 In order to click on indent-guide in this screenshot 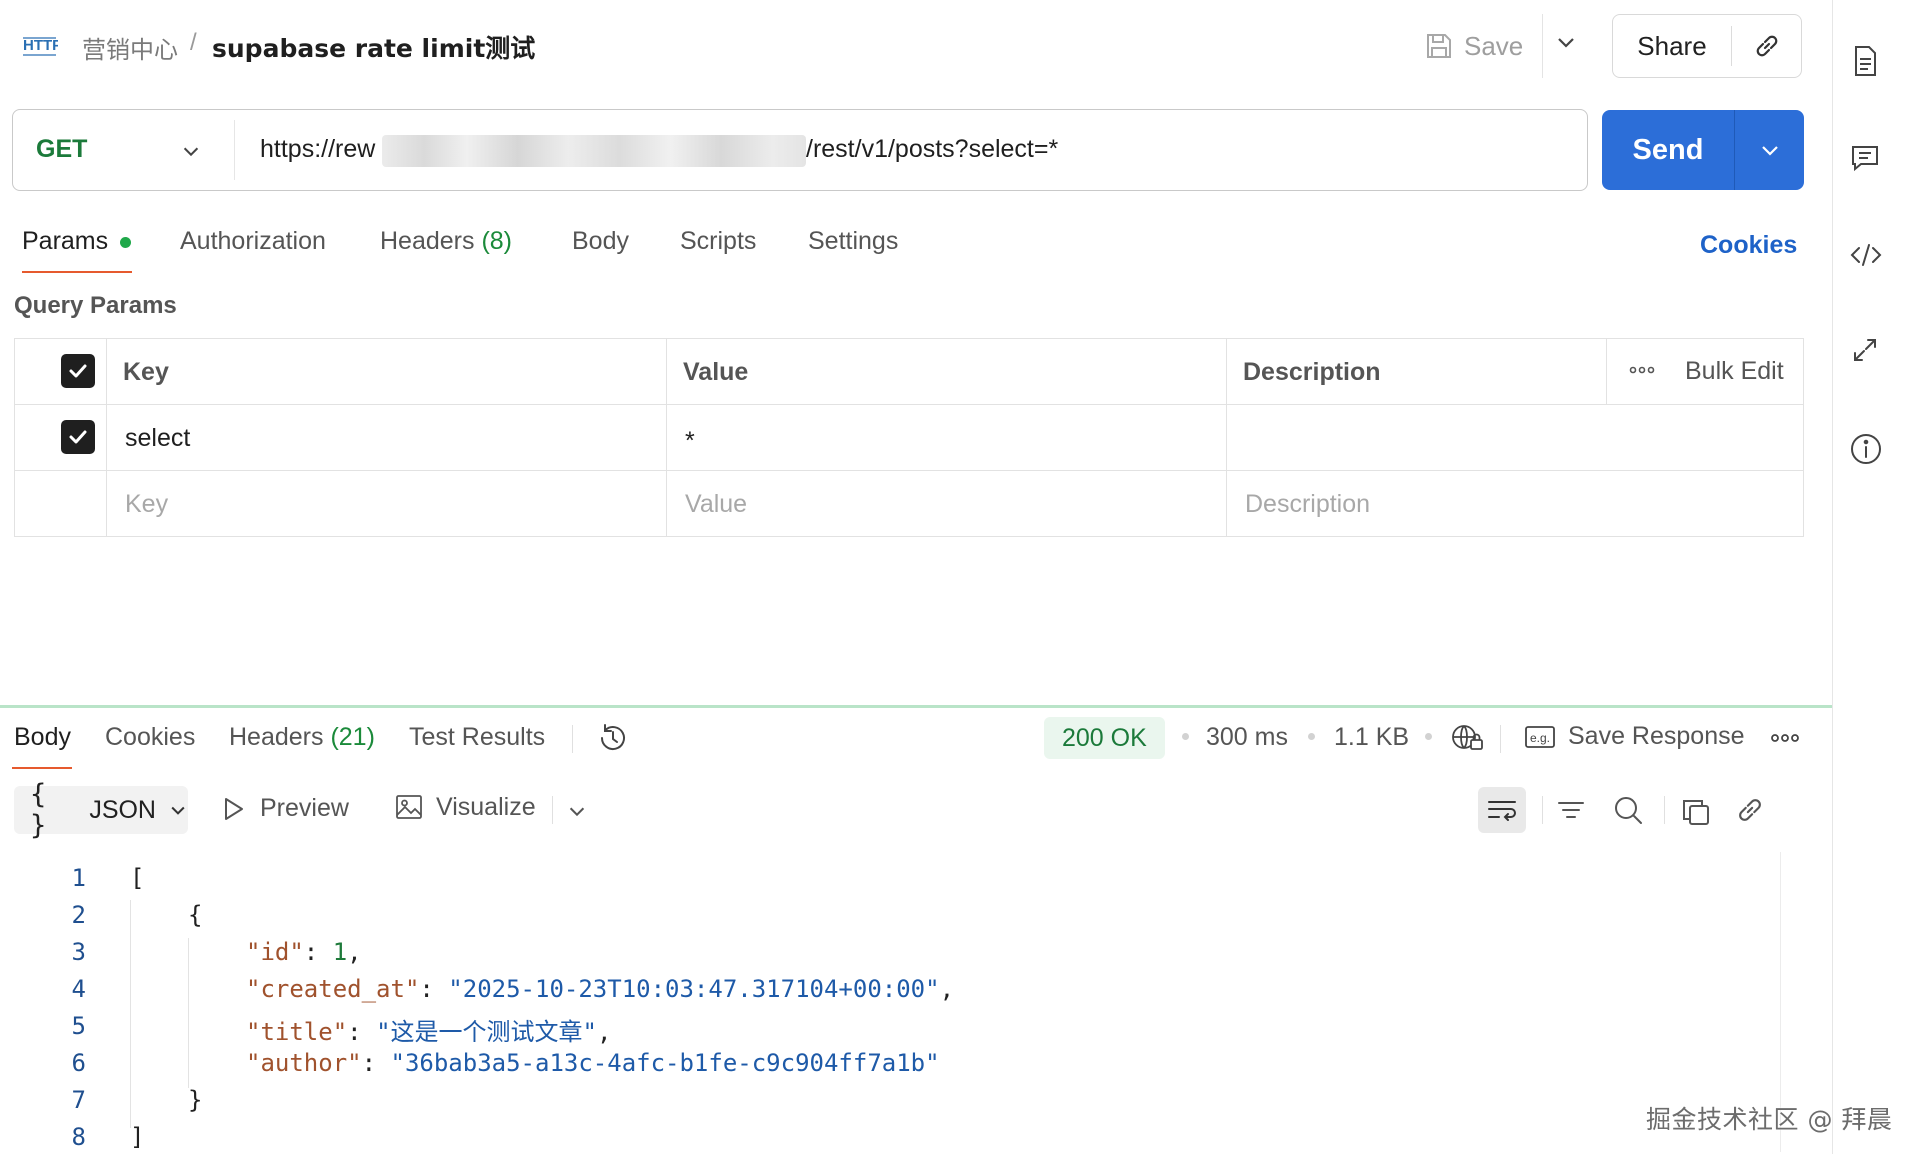, I will do `click(188, 1013)`.